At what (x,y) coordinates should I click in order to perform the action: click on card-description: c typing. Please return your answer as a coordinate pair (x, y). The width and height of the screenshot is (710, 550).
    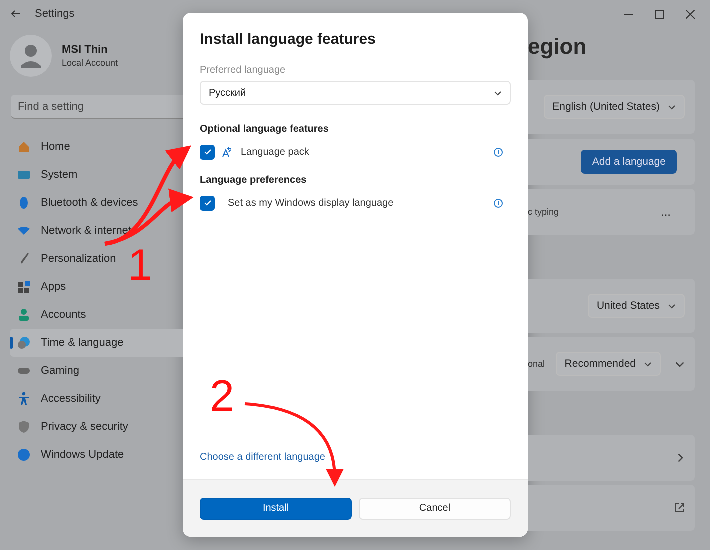
    Looking at the image, I should click on (544, 212).